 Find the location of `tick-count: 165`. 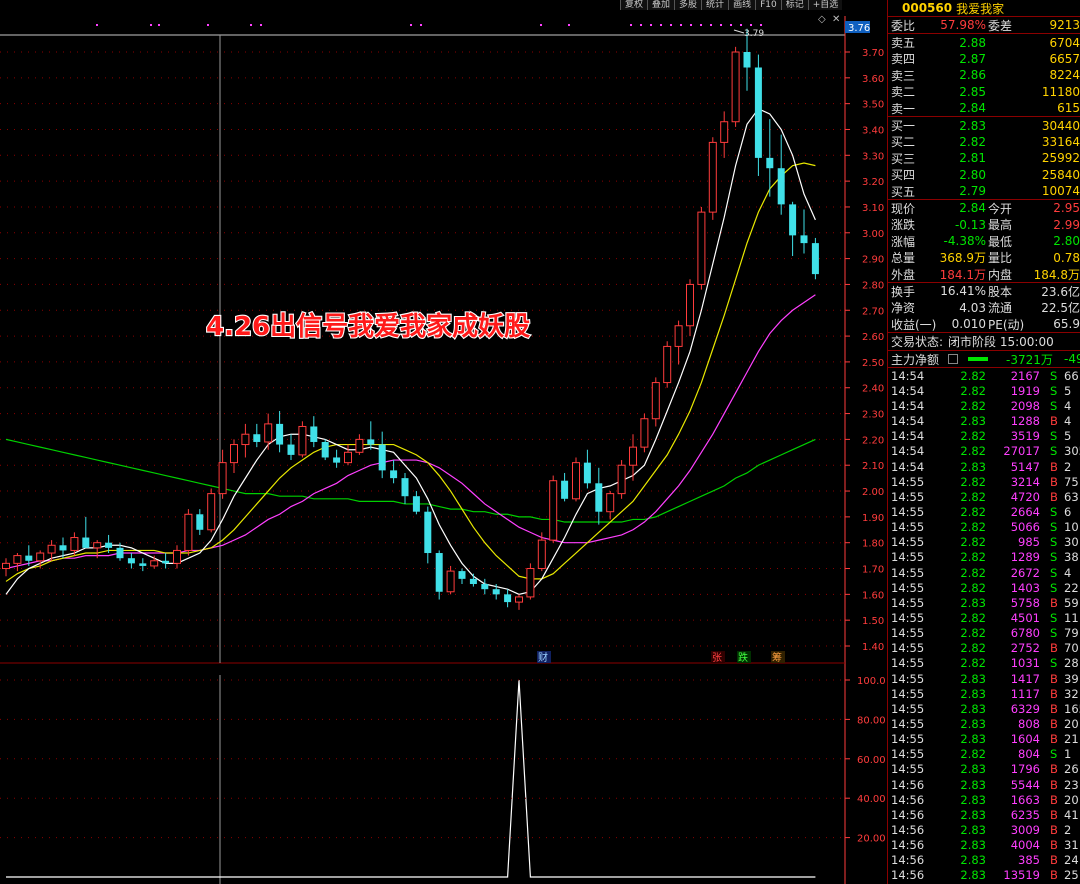

tick-count: 165 is located at coordinates (1072, 708).